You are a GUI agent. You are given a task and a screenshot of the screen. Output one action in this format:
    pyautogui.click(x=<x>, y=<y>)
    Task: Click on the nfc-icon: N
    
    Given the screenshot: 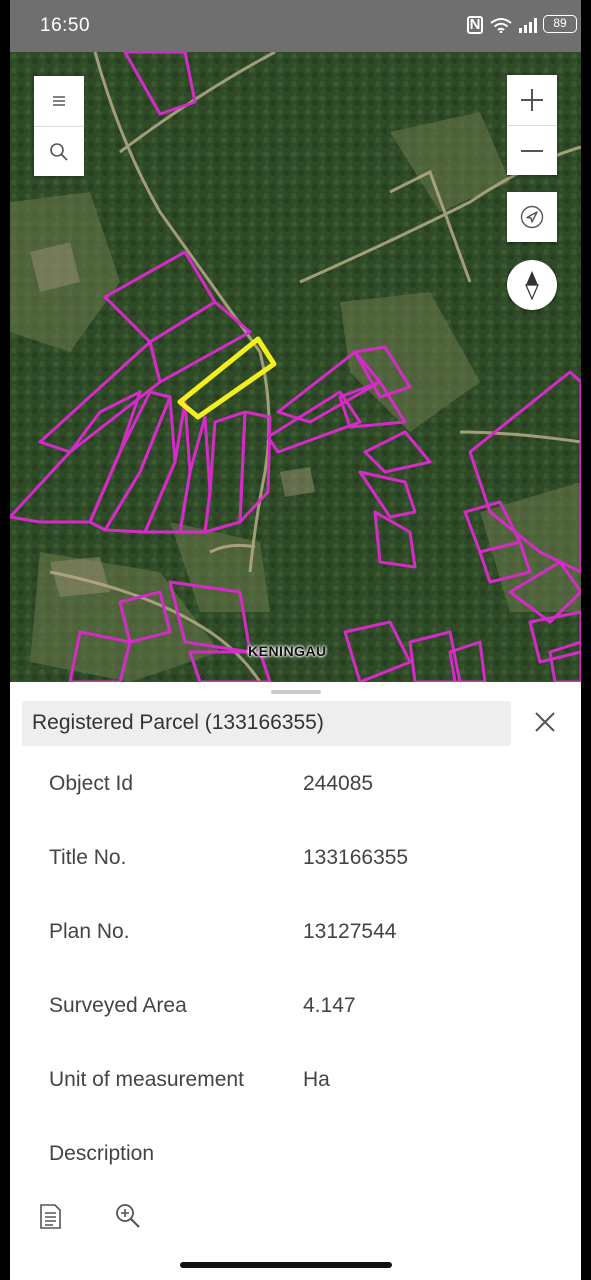 What is the action you would take?
    pyautogui.click(x=475, y=25)
    